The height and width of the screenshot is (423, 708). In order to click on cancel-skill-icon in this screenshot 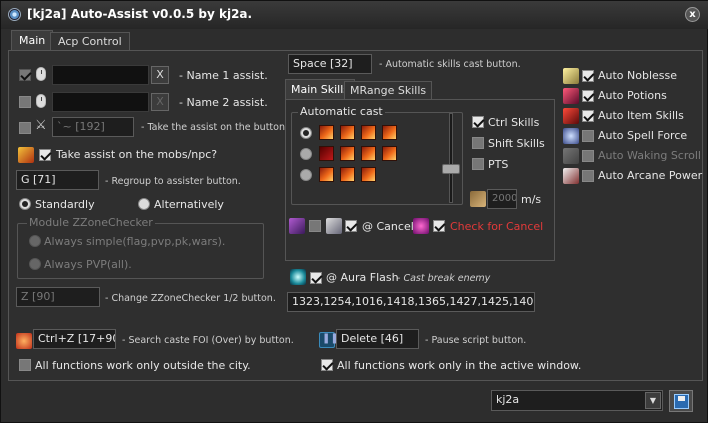, I will do `click(297, 226)`.